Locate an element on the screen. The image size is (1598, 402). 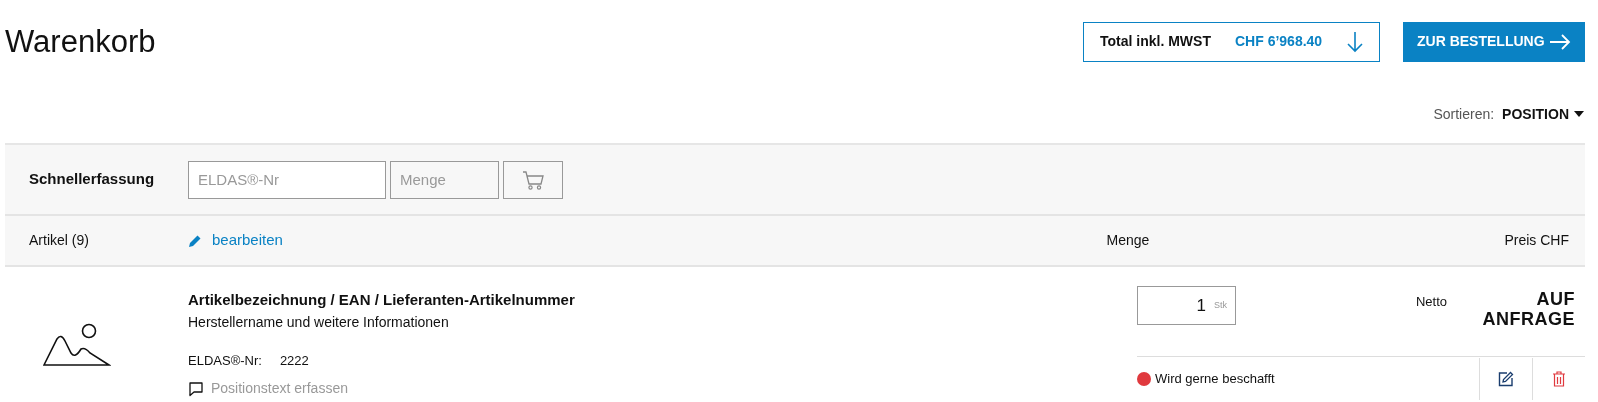
article-number-field: ELDAS®-Nr is located at coordinates (287, 179).